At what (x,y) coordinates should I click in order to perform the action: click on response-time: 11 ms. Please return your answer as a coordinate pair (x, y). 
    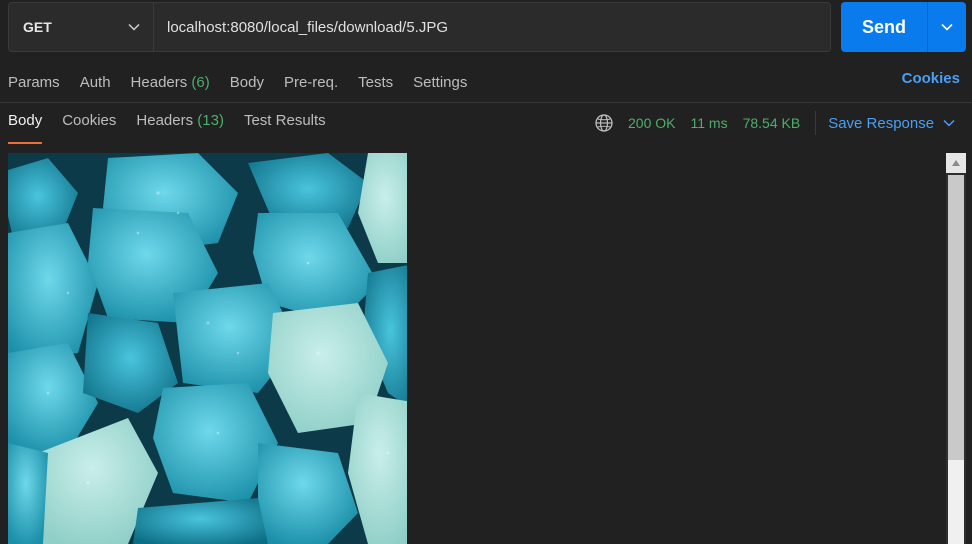
    Looking at the image, I should click on (708, 123).